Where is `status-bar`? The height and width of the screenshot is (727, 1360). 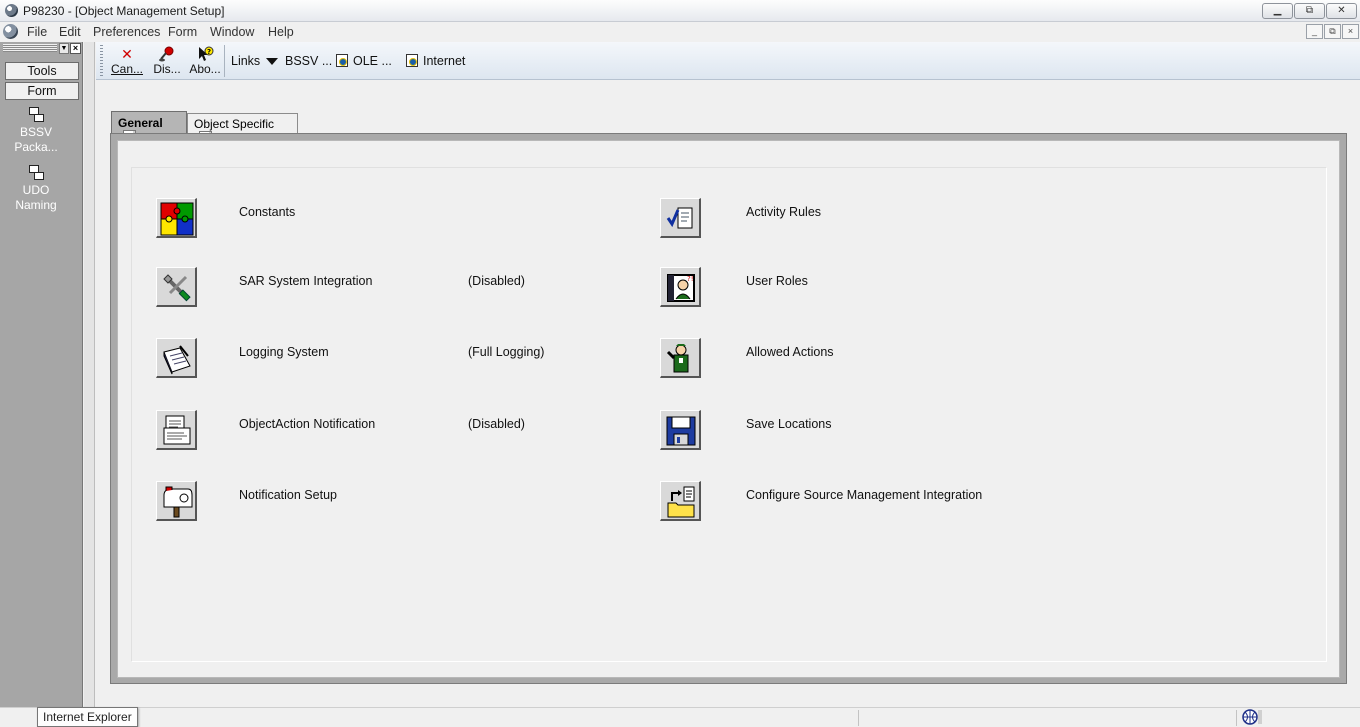
status-bar is located at coordinates (680, 717).